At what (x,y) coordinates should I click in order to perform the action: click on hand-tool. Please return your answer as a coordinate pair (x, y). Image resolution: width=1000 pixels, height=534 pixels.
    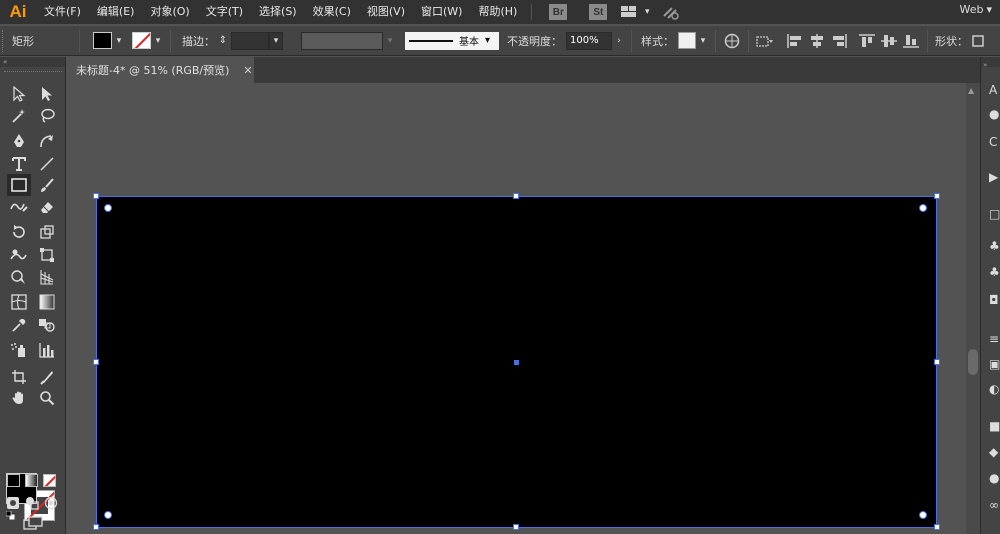
    Looking at the image, I should click on (19, 398).